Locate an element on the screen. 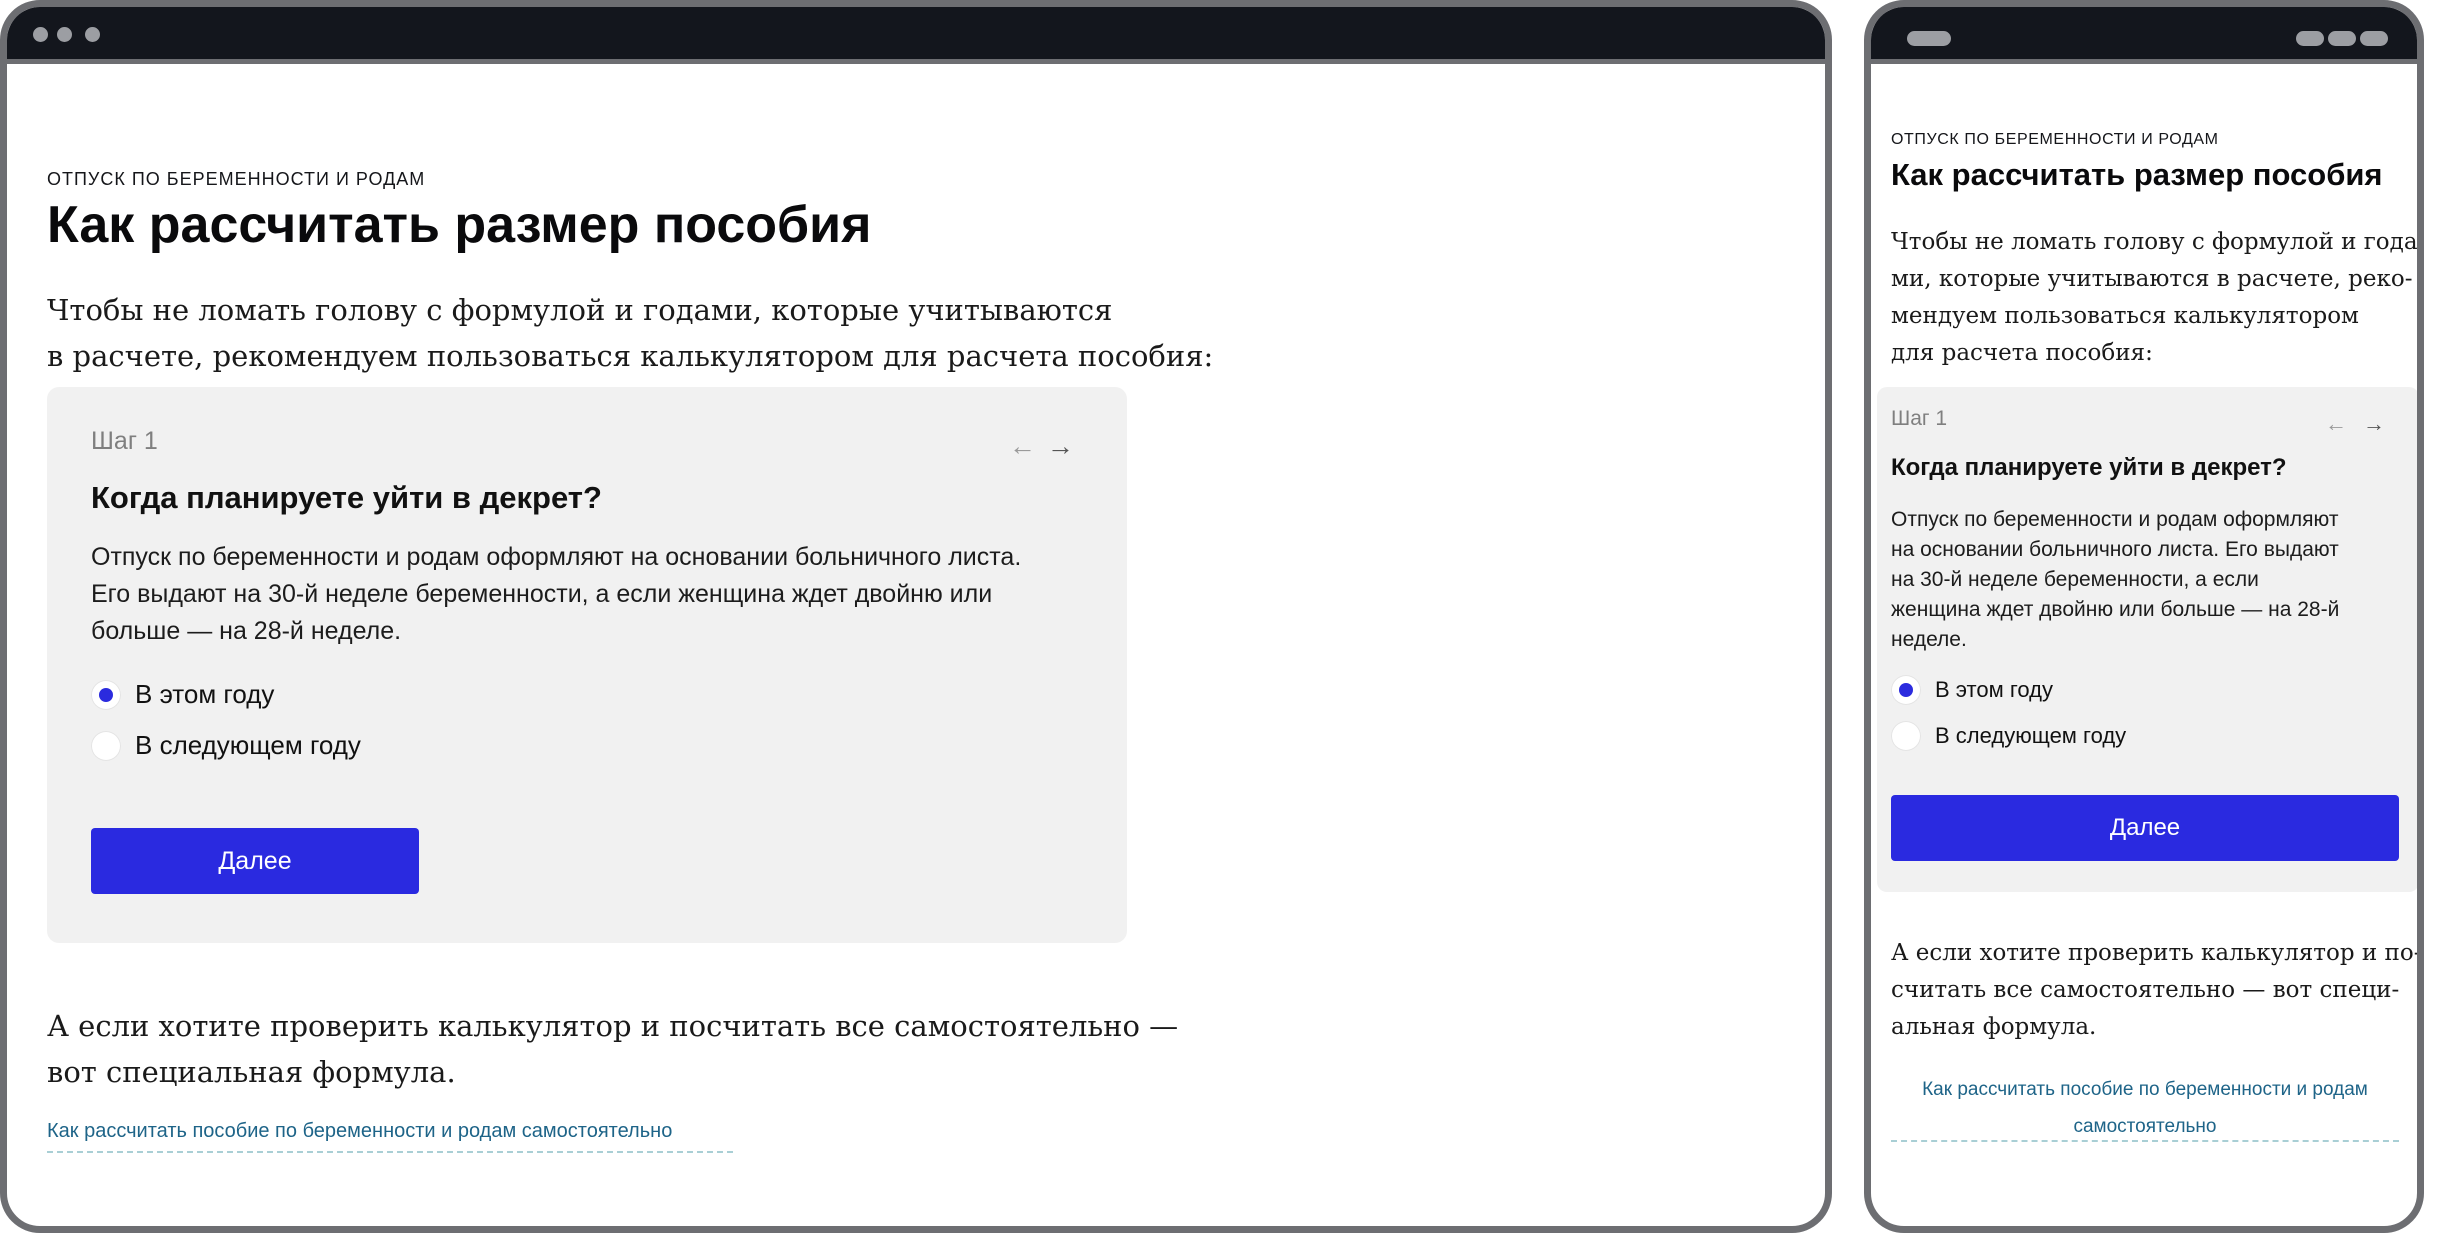  intro-line: мендуем пользоваться калькулятором is located at coordinates (2125, 316).